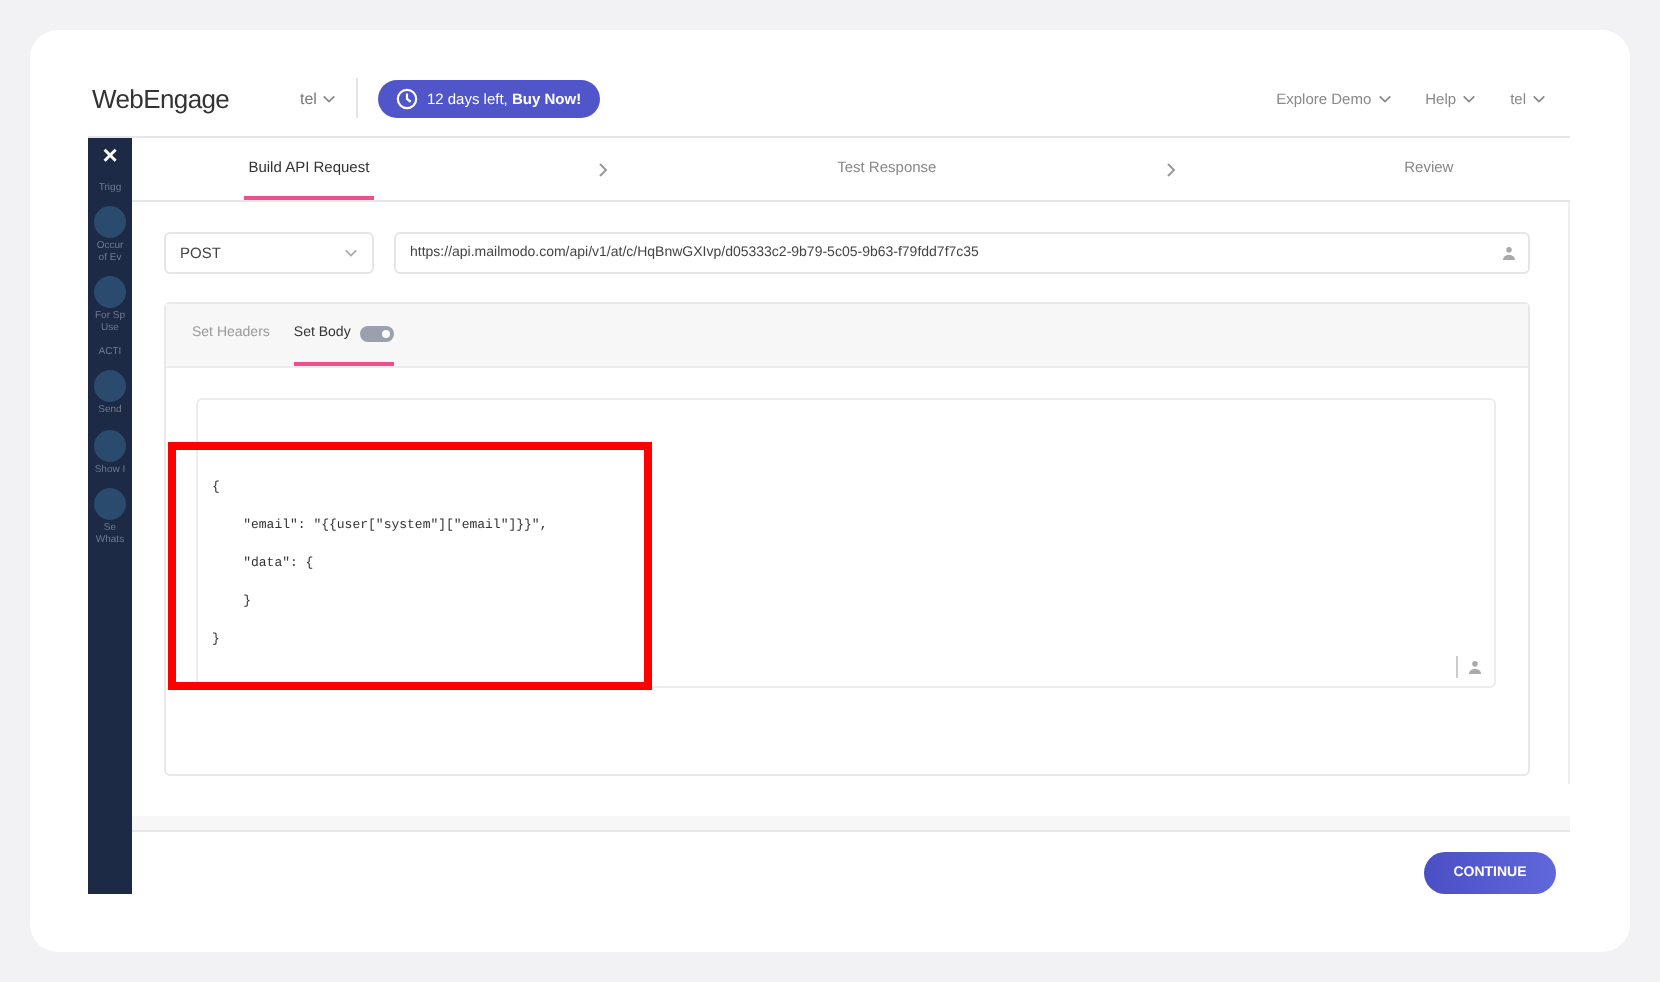 This screenshot has width=1660, height=982. Describe the element at coordinates (110, 156) in the screenshot. I see `close-button: ×` at that location.